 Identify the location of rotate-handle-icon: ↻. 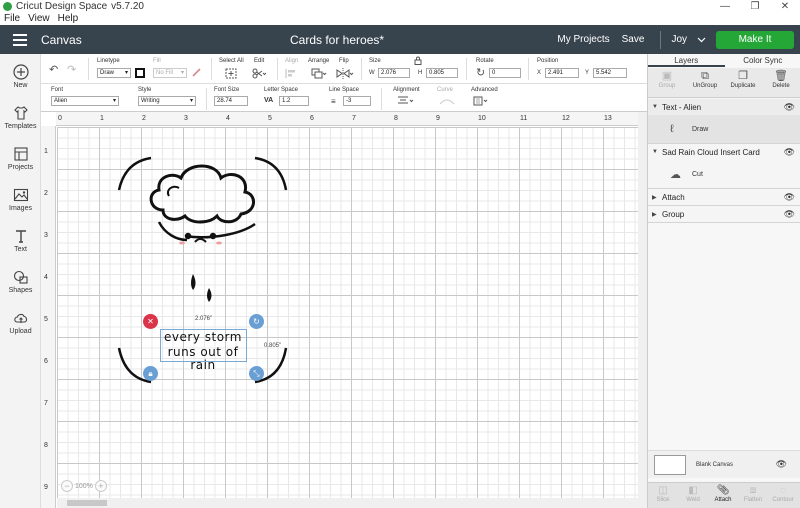
(256, 321).